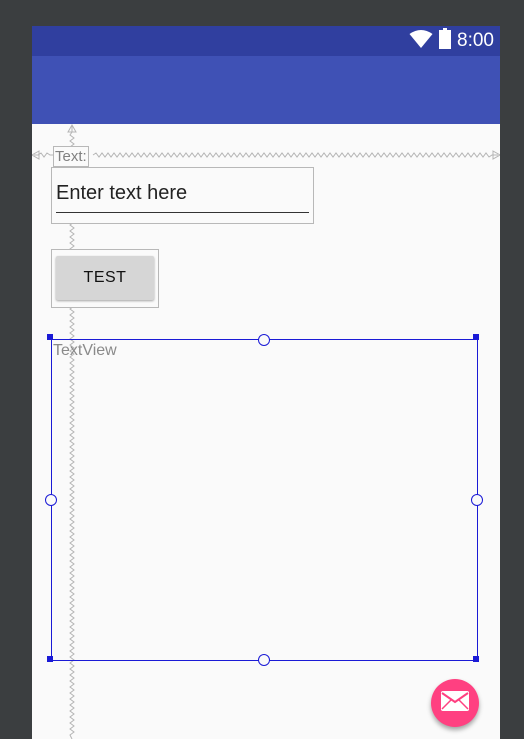  I want to click on horizontal-constraint-right, so click(295, 155).